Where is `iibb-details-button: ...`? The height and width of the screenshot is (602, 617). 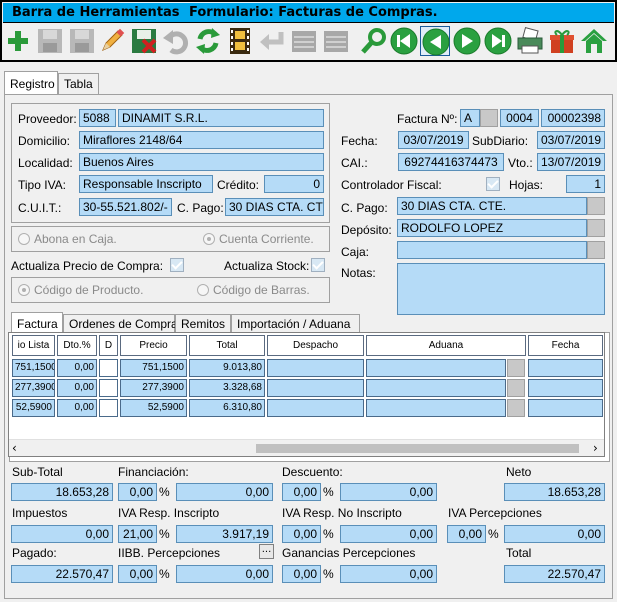 iibb-details-button: ... is located at coordinates (266, 551).